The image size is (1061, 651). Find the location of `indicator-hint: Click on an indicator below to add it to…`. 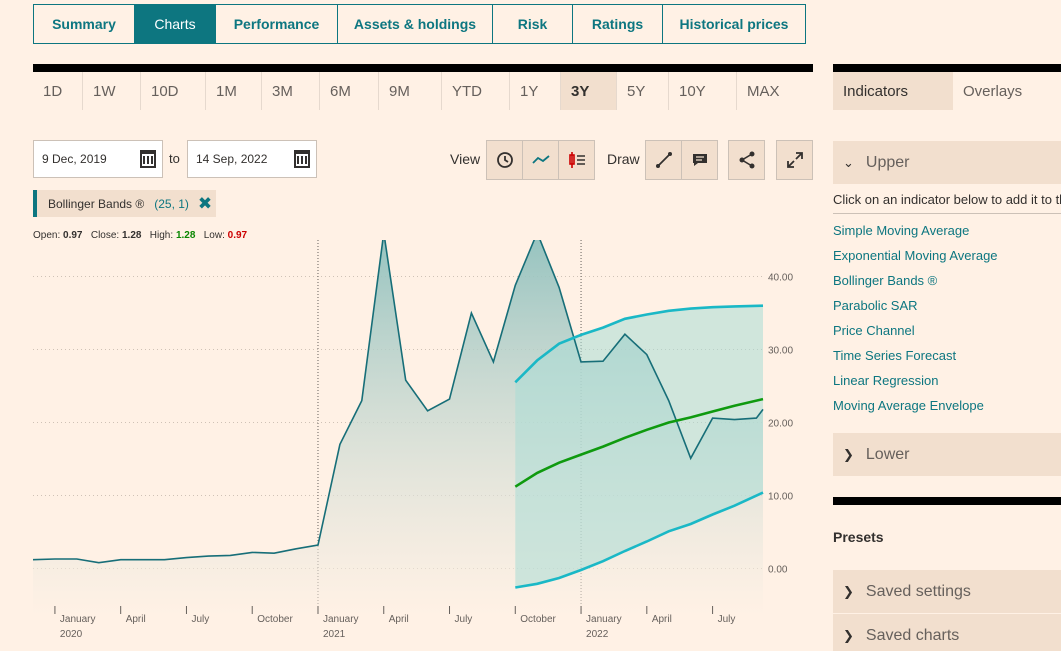

indicator-hint: Click on an indicator below to add it to… is located at coordinates (947, 203).